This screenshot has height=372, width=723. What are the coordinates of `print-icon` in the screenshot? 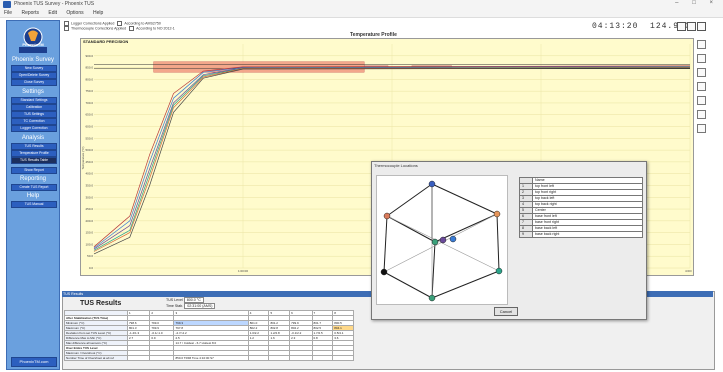 It's located at (701, 114).